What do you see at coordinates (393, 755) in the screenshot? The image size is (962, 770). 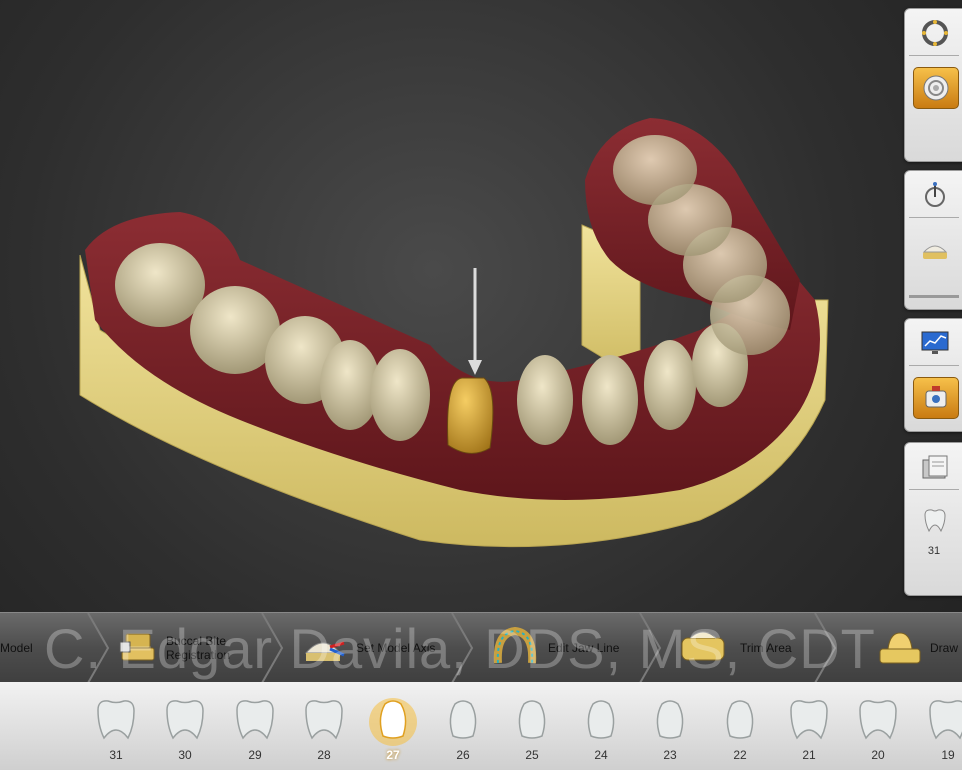 I see `tooth-number: 27` at bounding box center [393, 755].